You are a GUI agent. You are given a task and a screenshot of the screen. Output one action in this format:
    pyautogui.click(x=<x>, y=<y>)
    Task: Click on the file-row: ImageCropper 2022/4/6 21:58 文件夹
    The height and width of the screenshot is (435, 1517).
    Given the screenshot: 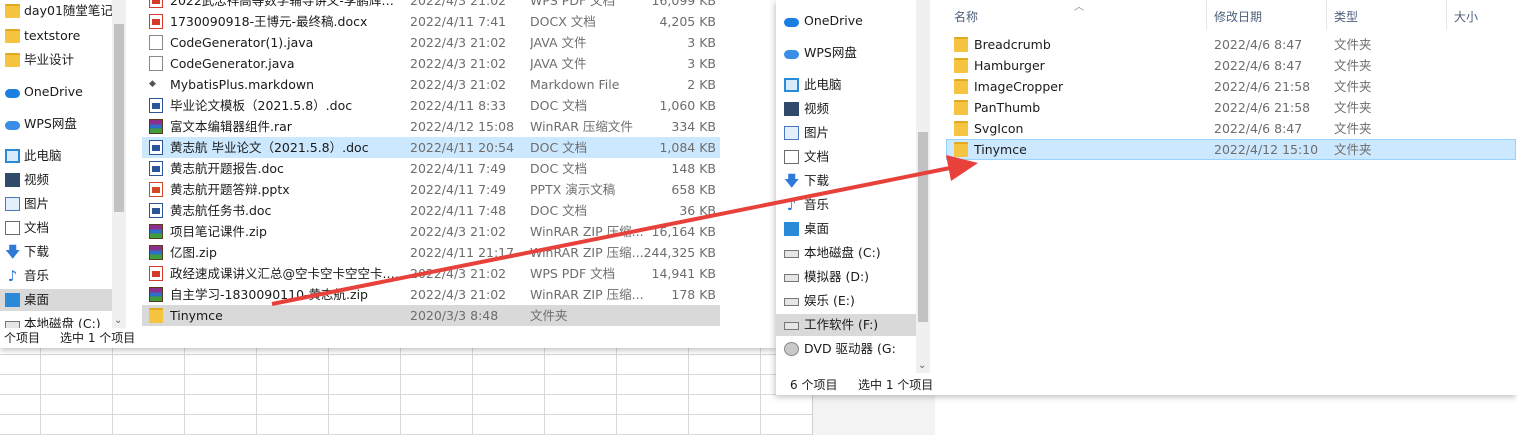 What is the action you would take?
    pyautogui.click(x=1231, y=86)
    